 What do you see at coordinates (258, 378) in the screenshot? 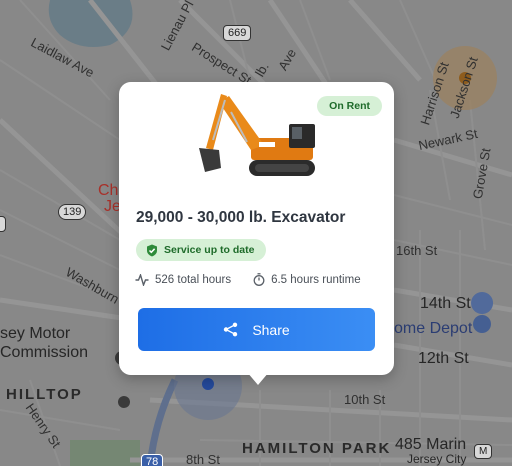
I see `popup-pointer` at bounding box center [258, 378].